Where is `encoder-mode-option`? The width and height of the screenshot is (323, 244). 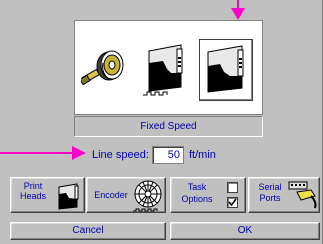 encoder-mode-option is located at coordinates (105, 70).